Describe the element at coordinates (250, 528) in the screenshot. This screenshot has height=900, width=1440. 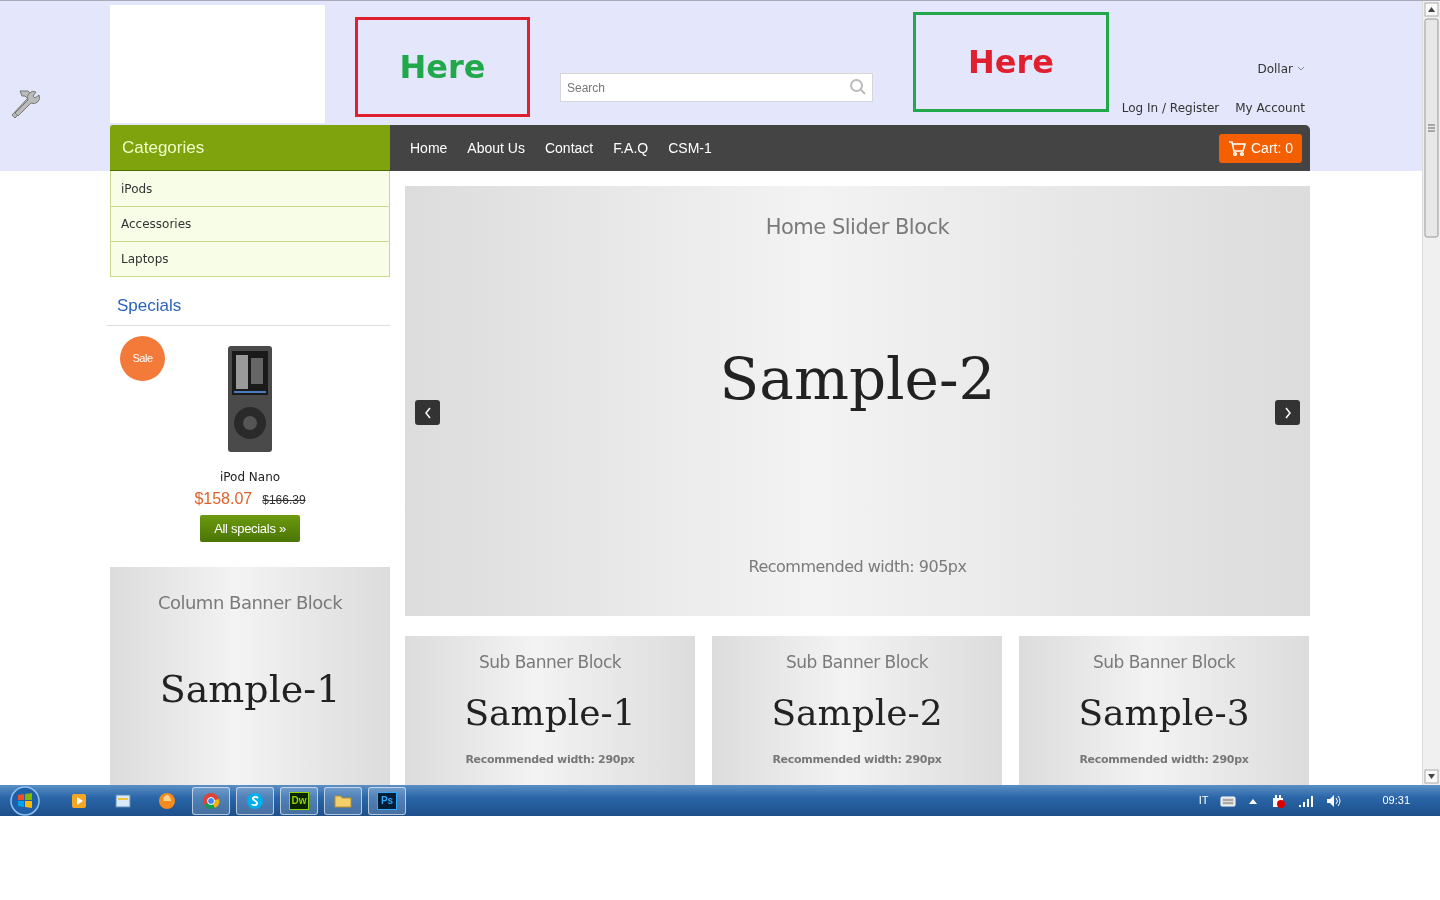
I see `all-specials-button: All specials »` at that location.